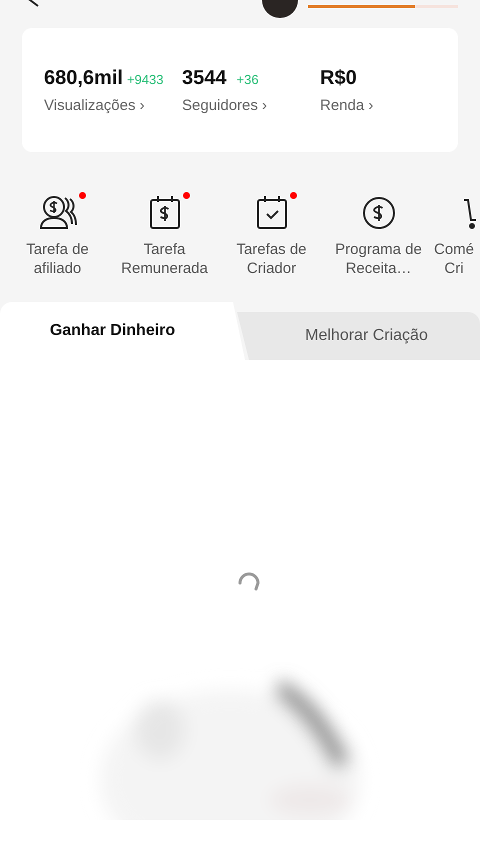 The image size is (480, 854). What do you see at coordinates (122, 331) in the screenshot?
I see `tab: Ganhar Dinheiro` at bounding box center [122, 331].